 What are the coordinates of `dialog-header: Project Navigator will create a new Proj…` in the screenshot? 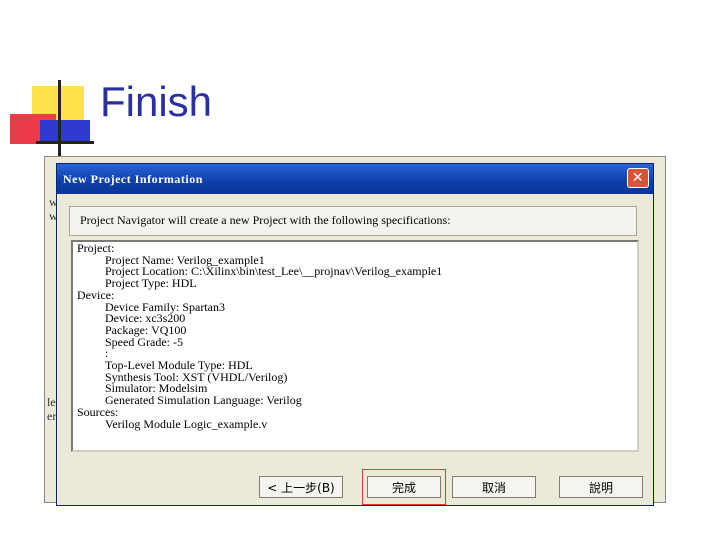 It's located at (353, 221).